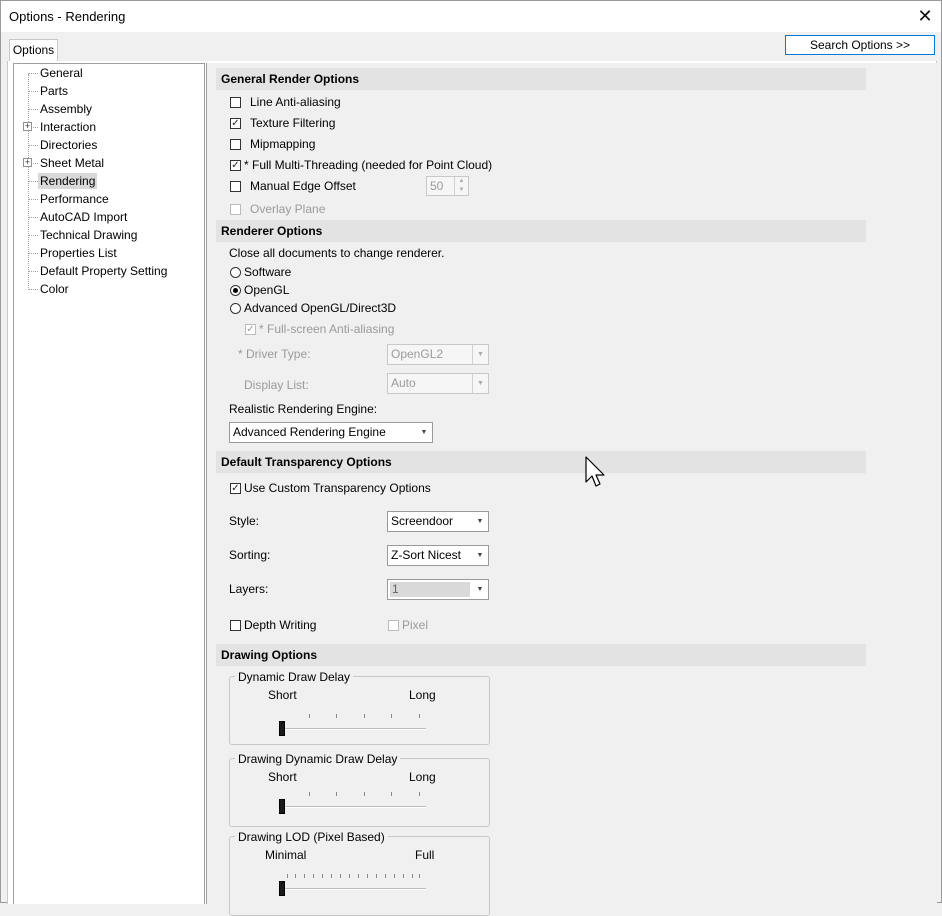  I want to click on tree-item-autocad-import: AutoCAD Import, so click(83, 217).